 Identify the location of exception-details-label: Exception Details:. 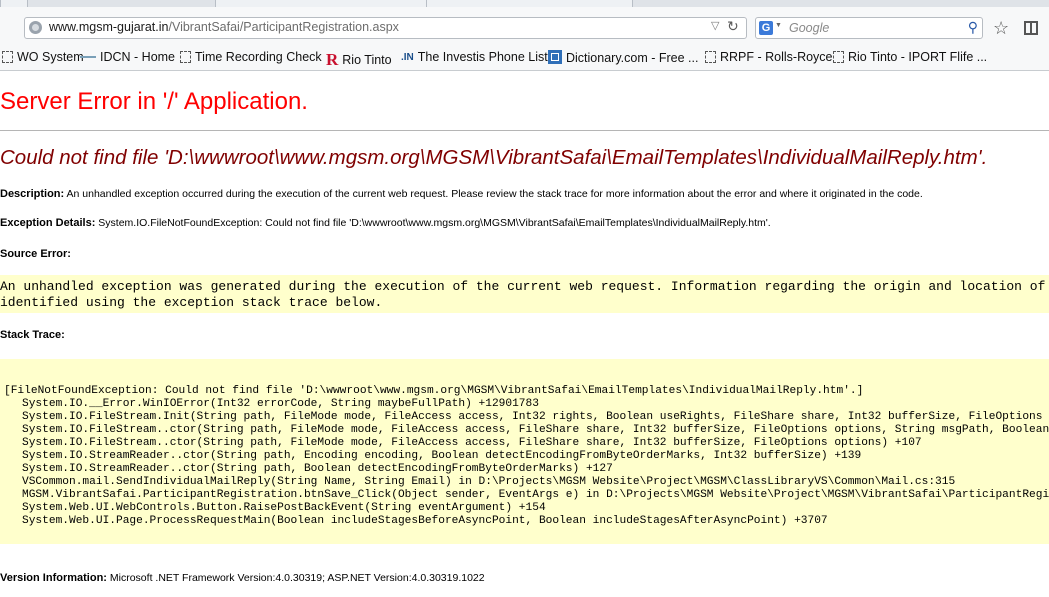
(48, 223).